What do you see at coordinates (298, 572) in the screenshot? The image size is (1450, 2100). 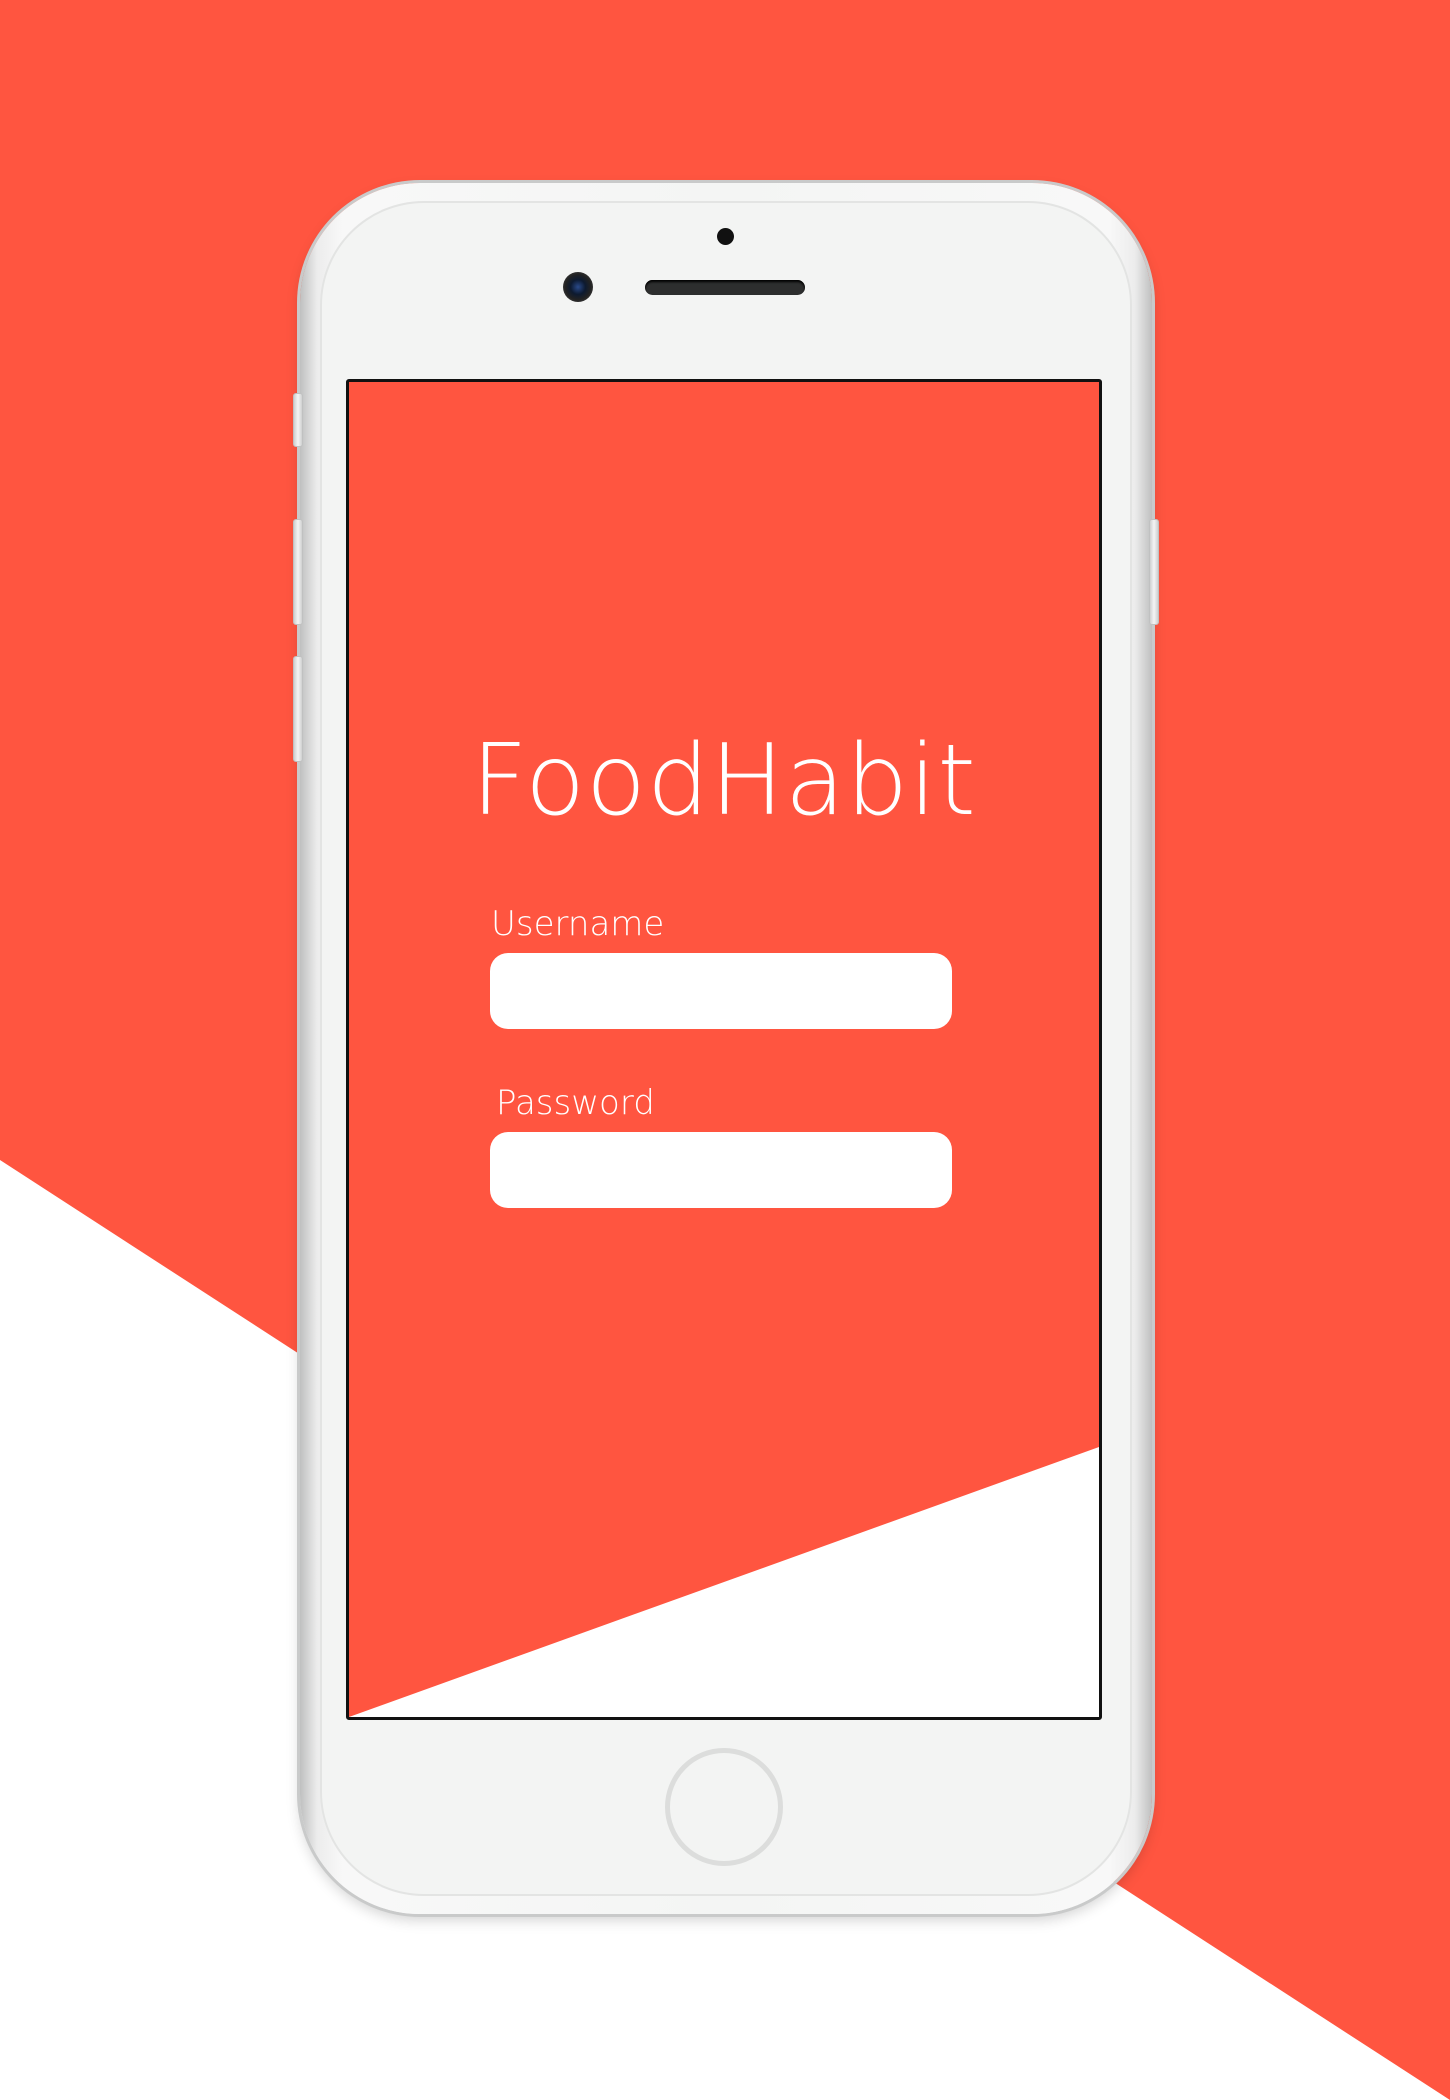 I see `volume-up-button` at bounding box center [298, 572].